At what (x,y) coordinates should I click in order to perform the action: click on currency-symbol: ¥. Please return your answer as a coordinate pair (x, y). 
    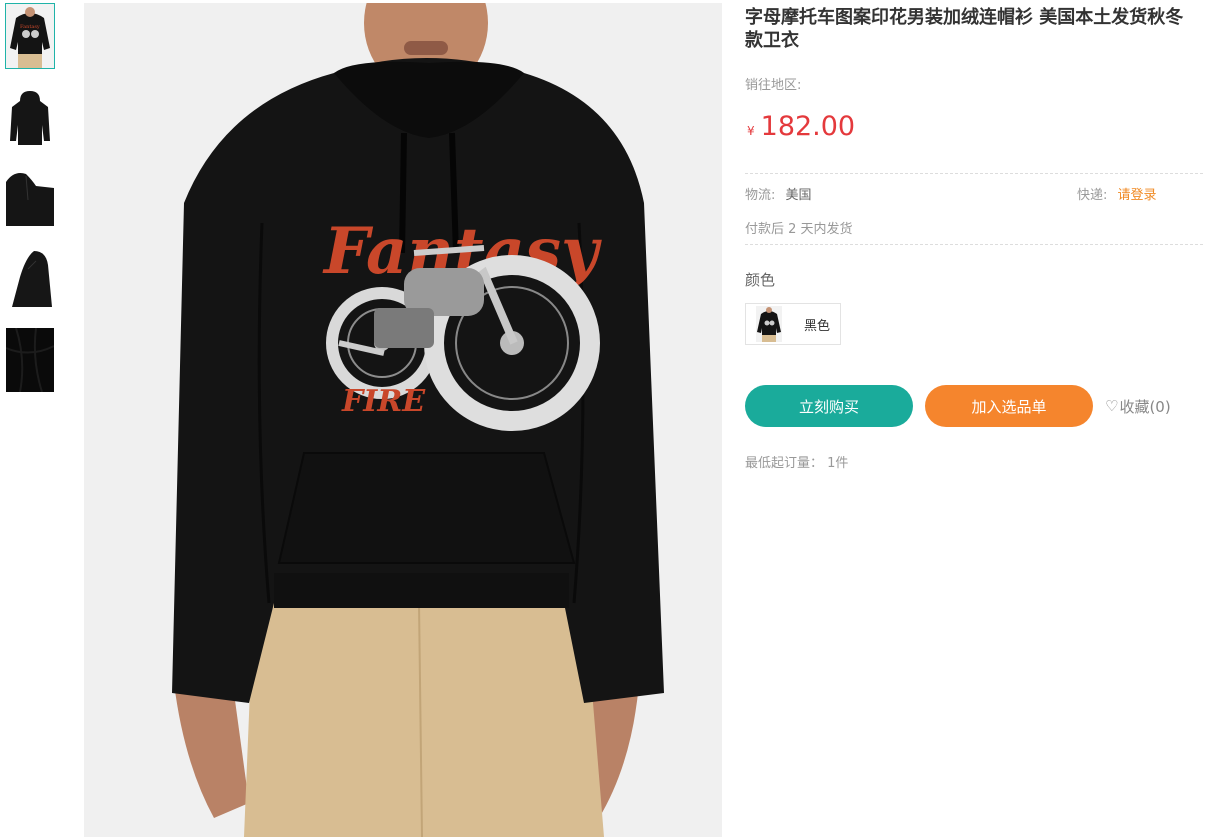
    Looking at the image, I should click on (751, 131).